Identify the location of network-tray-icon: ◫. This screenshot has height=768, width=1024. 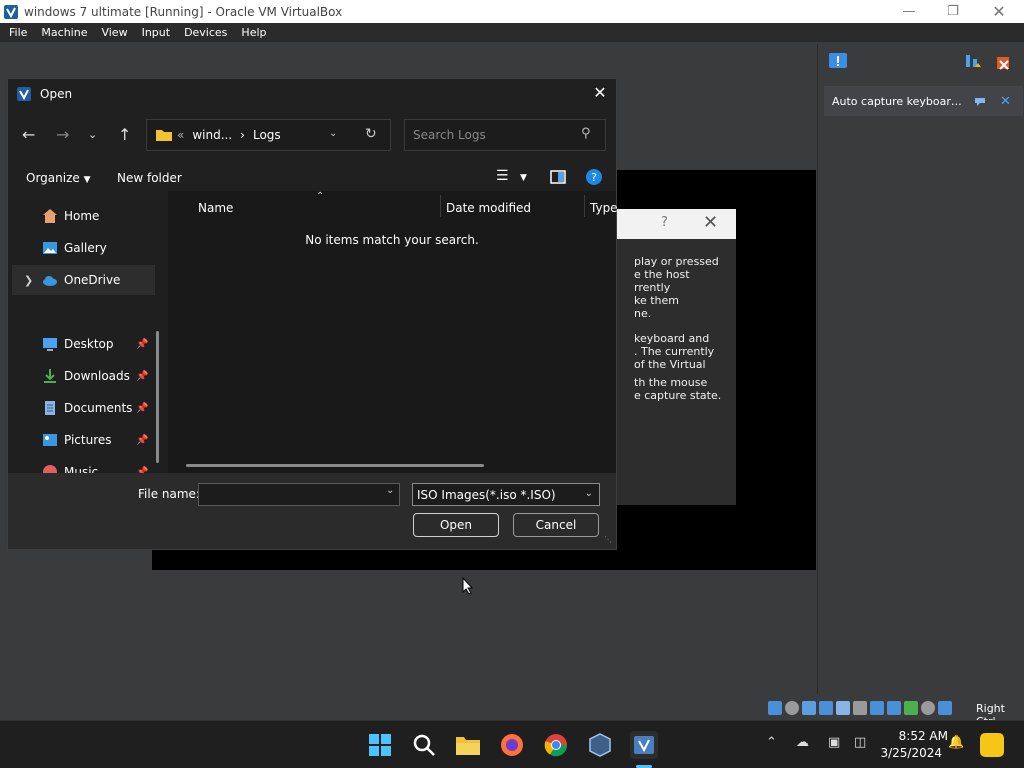
(860, 742).